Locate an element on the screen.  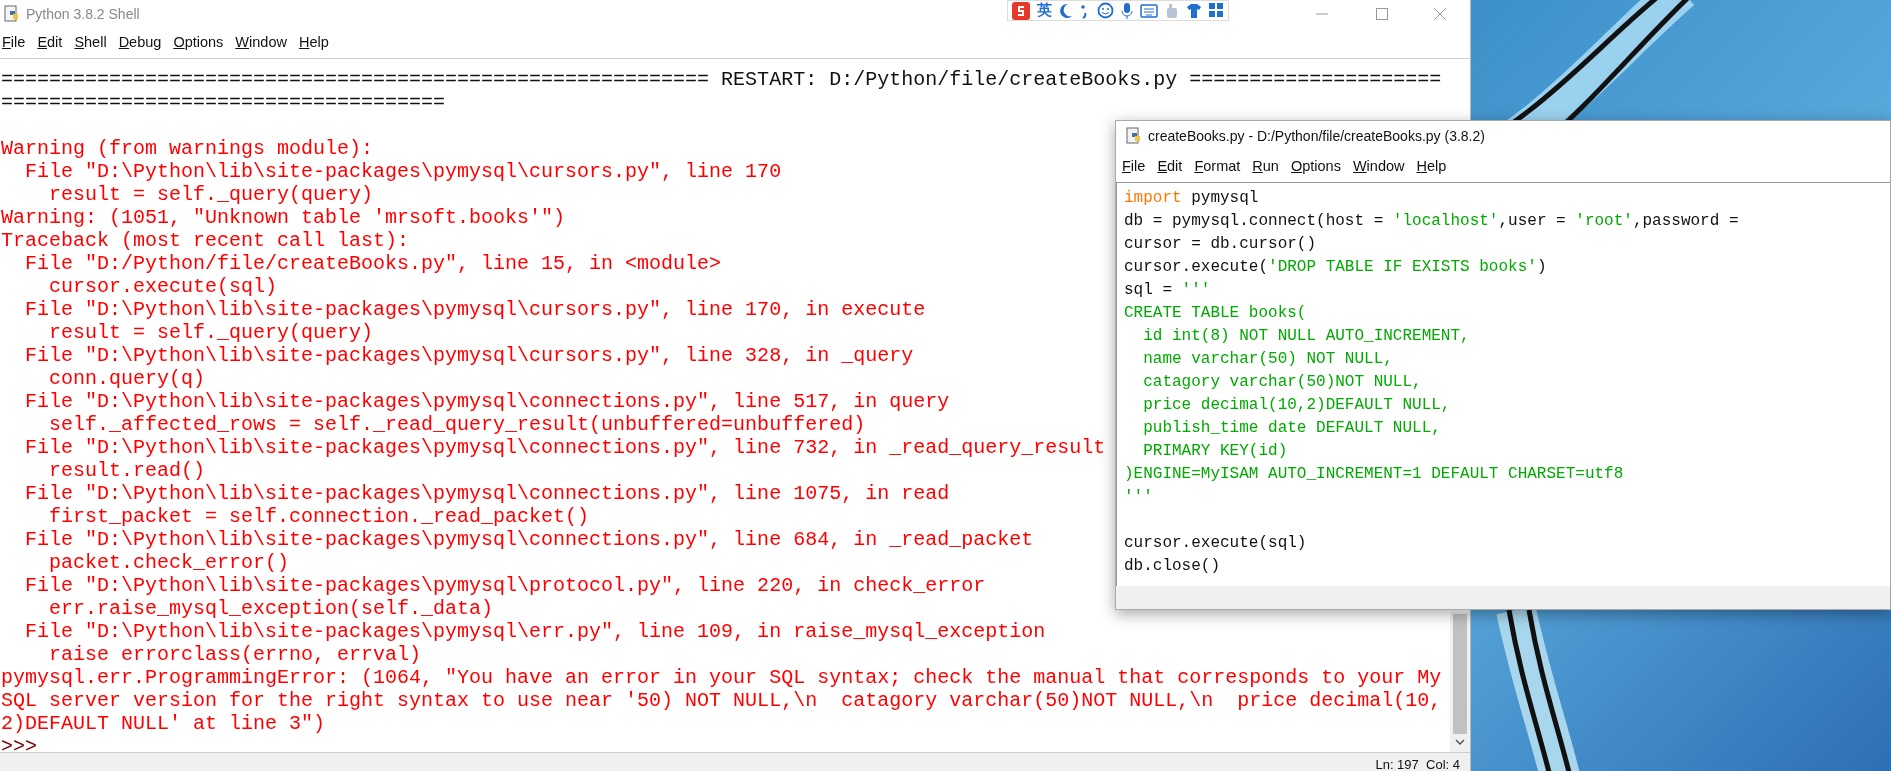
code-line: cursor.execute(sql) is located at coordinates (1215, 543).